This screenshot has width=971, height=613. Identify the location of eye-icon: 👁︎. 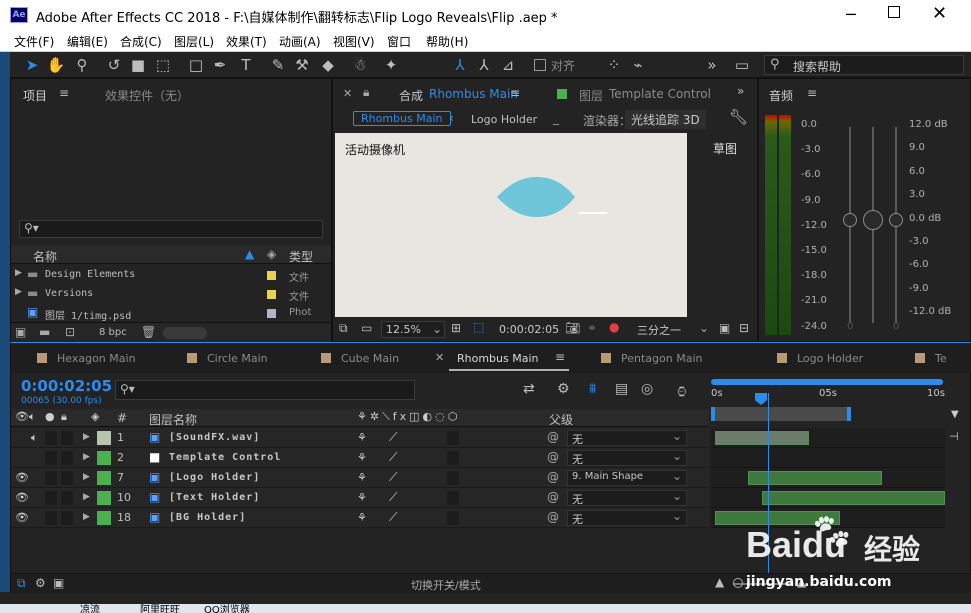
(22, 517).